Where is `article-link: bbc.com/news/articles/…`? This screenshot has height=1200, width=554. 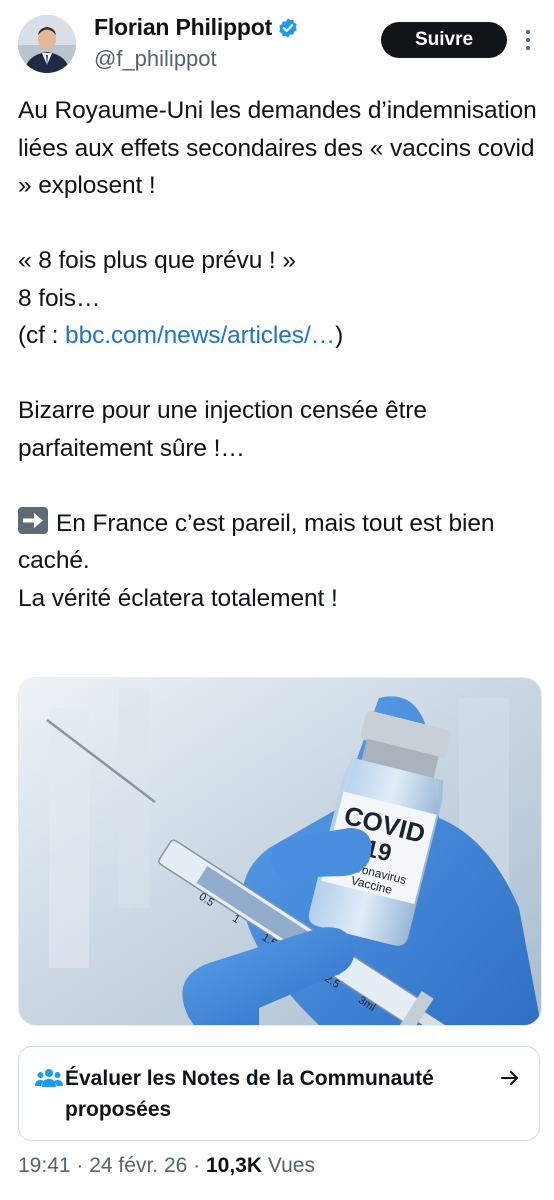
article-link: bbc.com/news/articles/… is located at coordinates (200, 335).